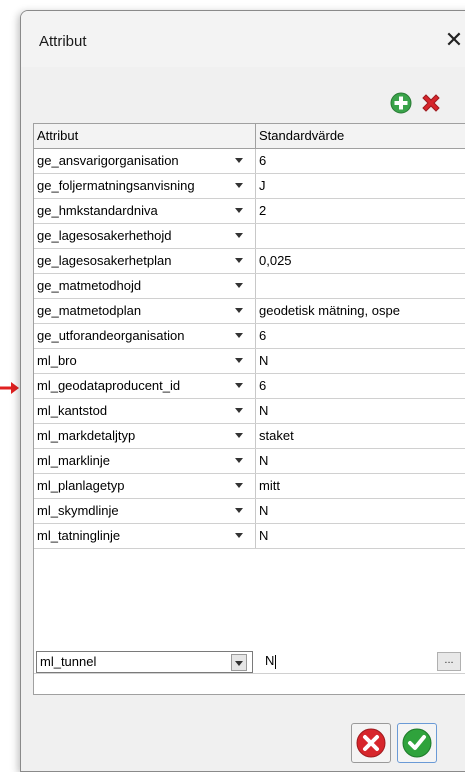  I want to click on attribute-cell: ge_hmkstandardniva, so click(145, 211).